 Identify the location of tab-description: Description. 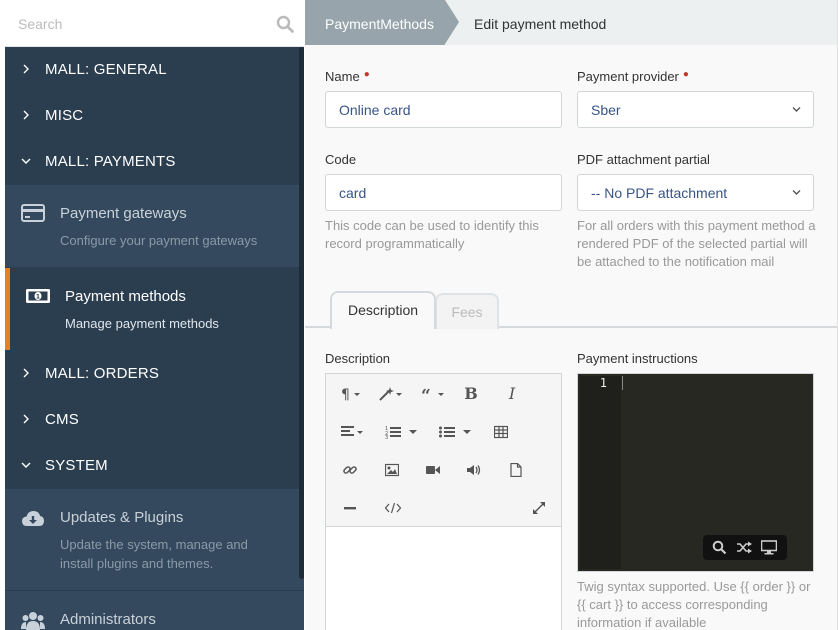
(383, 310).